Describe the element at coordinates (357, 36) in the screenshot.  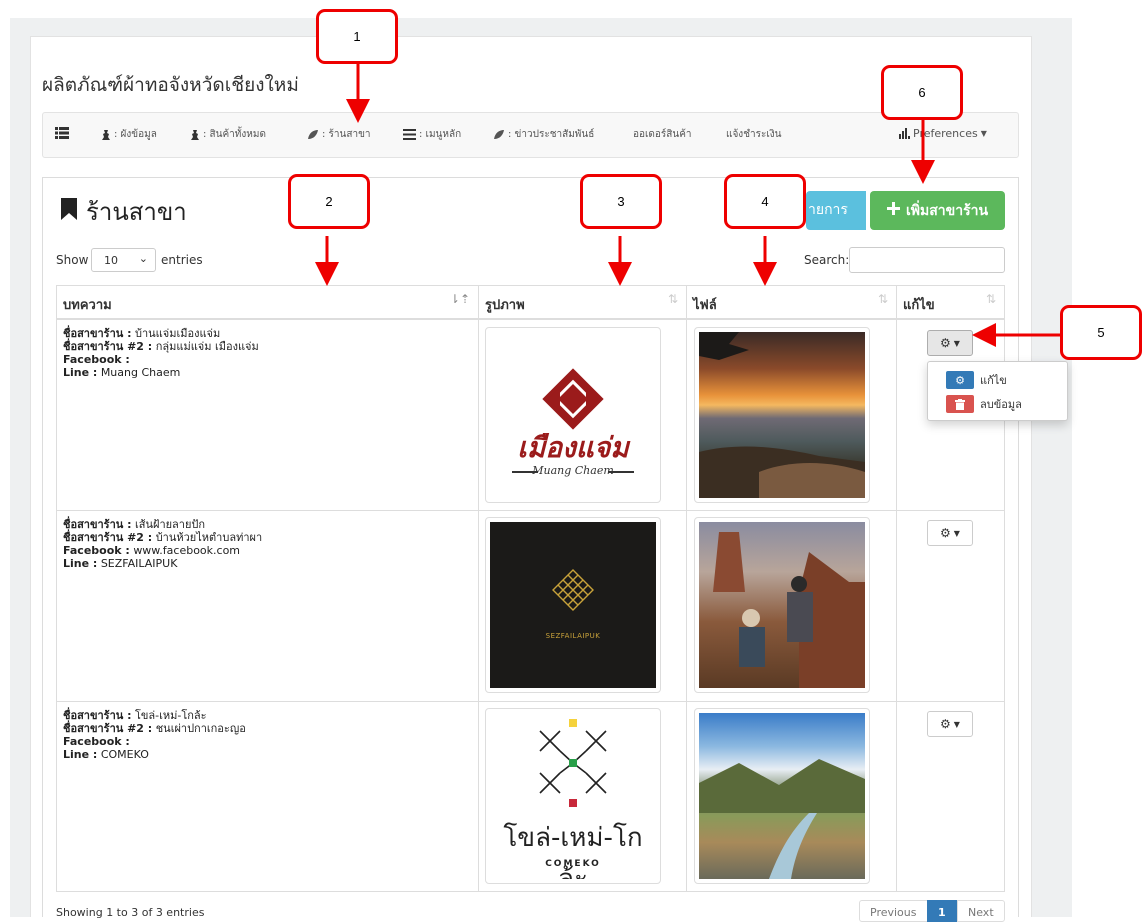
I see `callout-1: 1` at that location.